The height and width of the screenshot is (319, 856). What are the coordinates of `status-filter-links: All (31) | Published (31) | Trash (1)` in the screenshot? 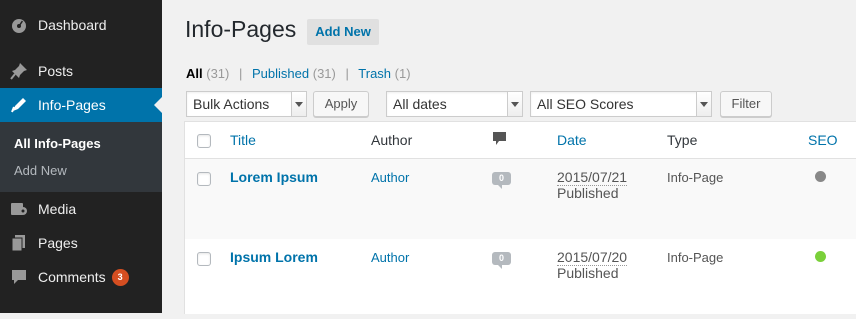 It's located at (298, 73).